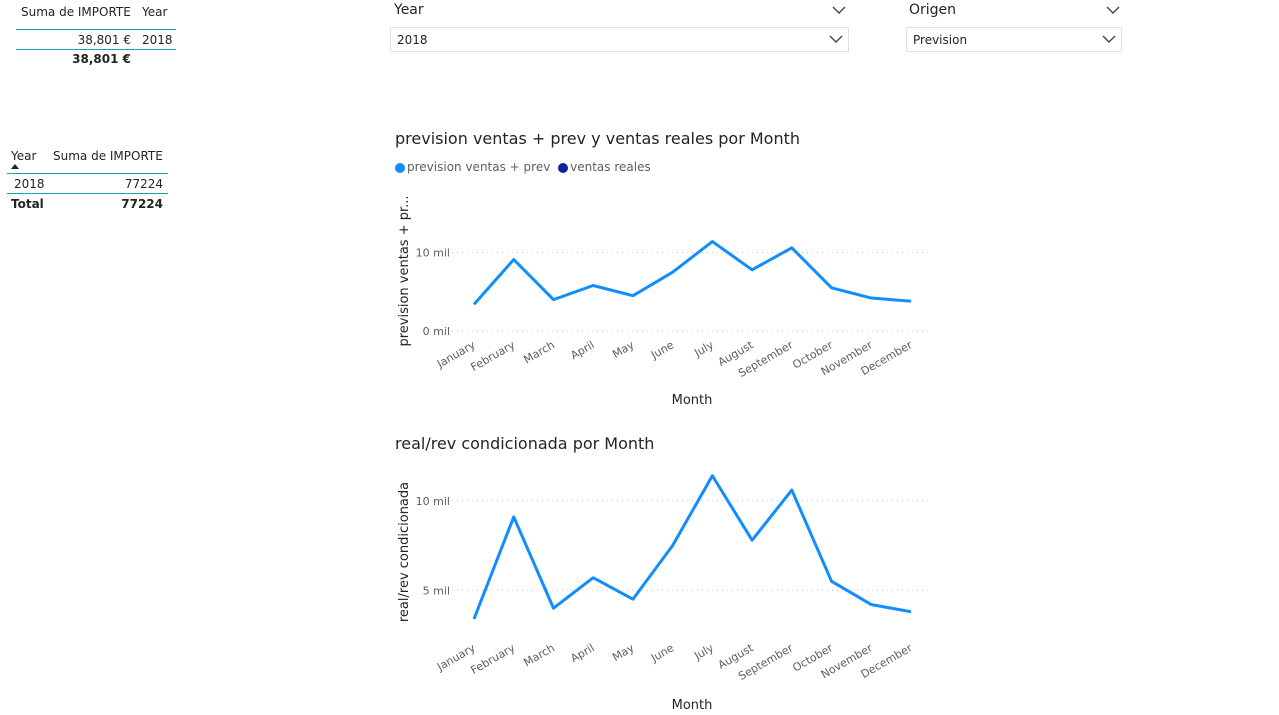  What do you see at coordinates (96, 49) in the screenshot?
I see `table-top-row-divider` at bounding box center [96, 49].